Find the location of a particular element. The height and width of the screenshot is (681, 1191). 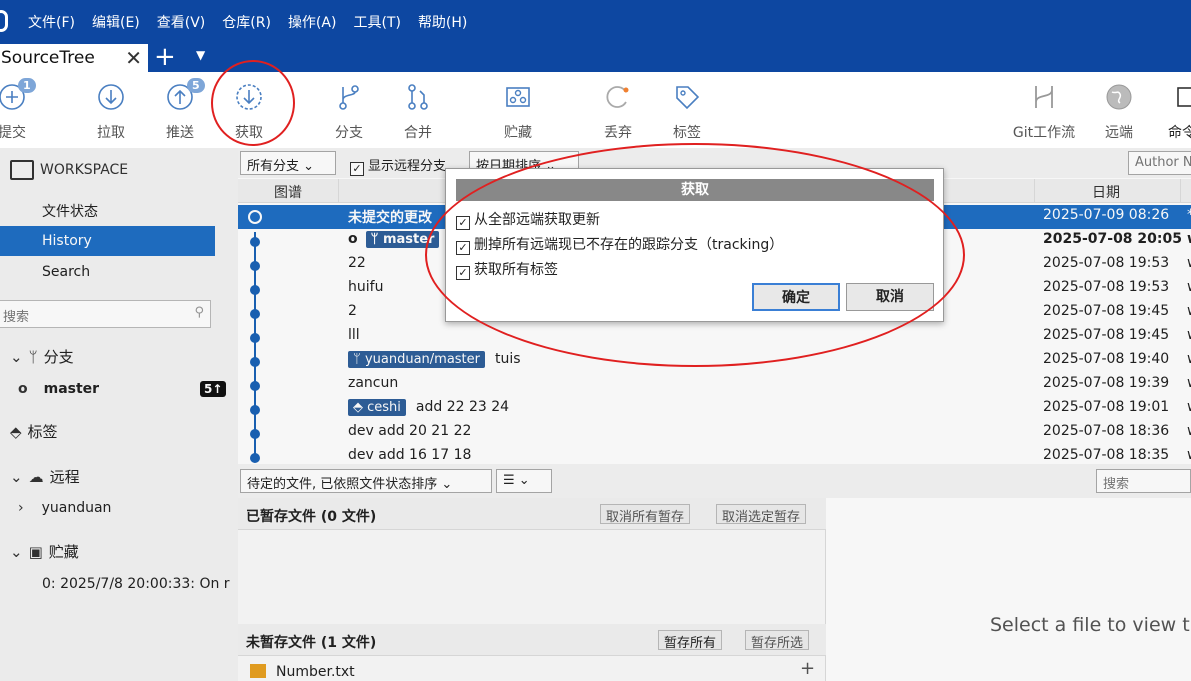

menu-edit: 编辑(E) is located at coordinates (116, 22).